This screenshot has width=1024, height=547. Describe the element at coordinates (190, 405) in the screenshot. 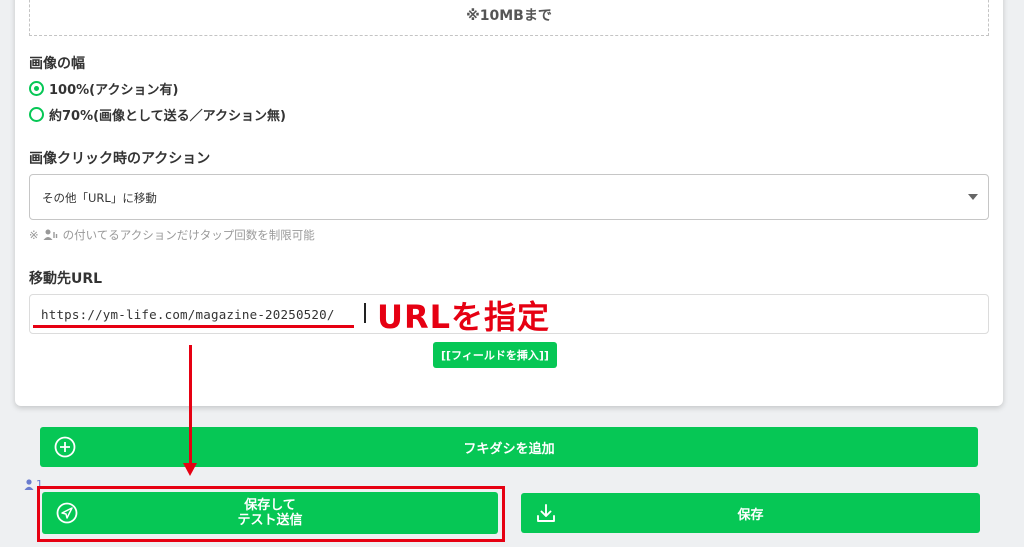

I see `annotation-arrow-line` at that location.